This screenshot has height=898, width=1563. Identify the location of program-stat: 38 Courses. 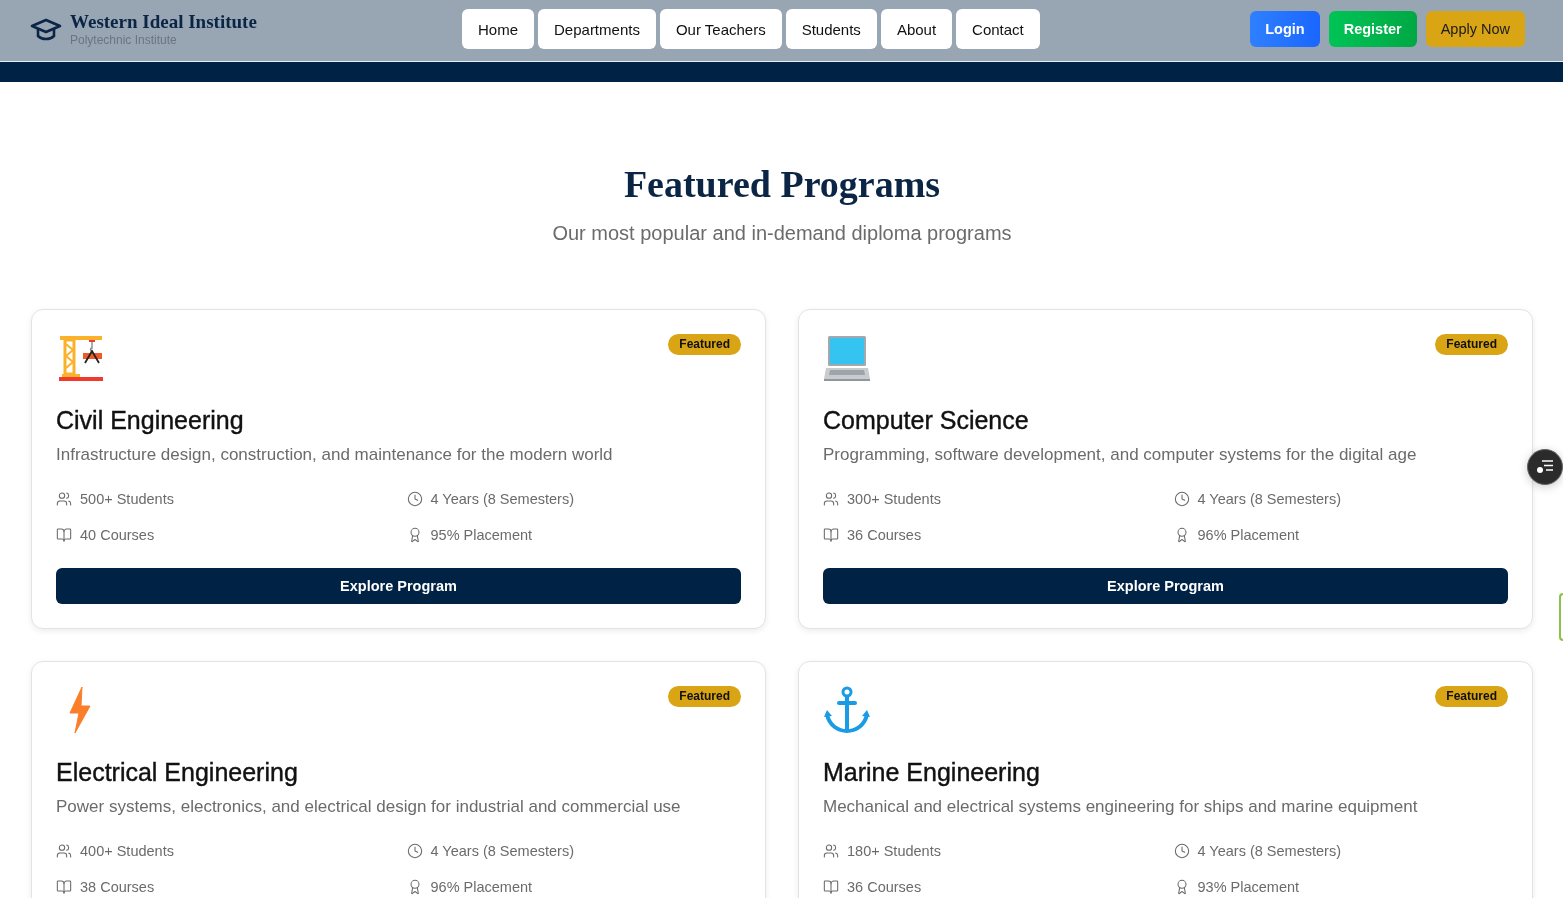
(117, 887).